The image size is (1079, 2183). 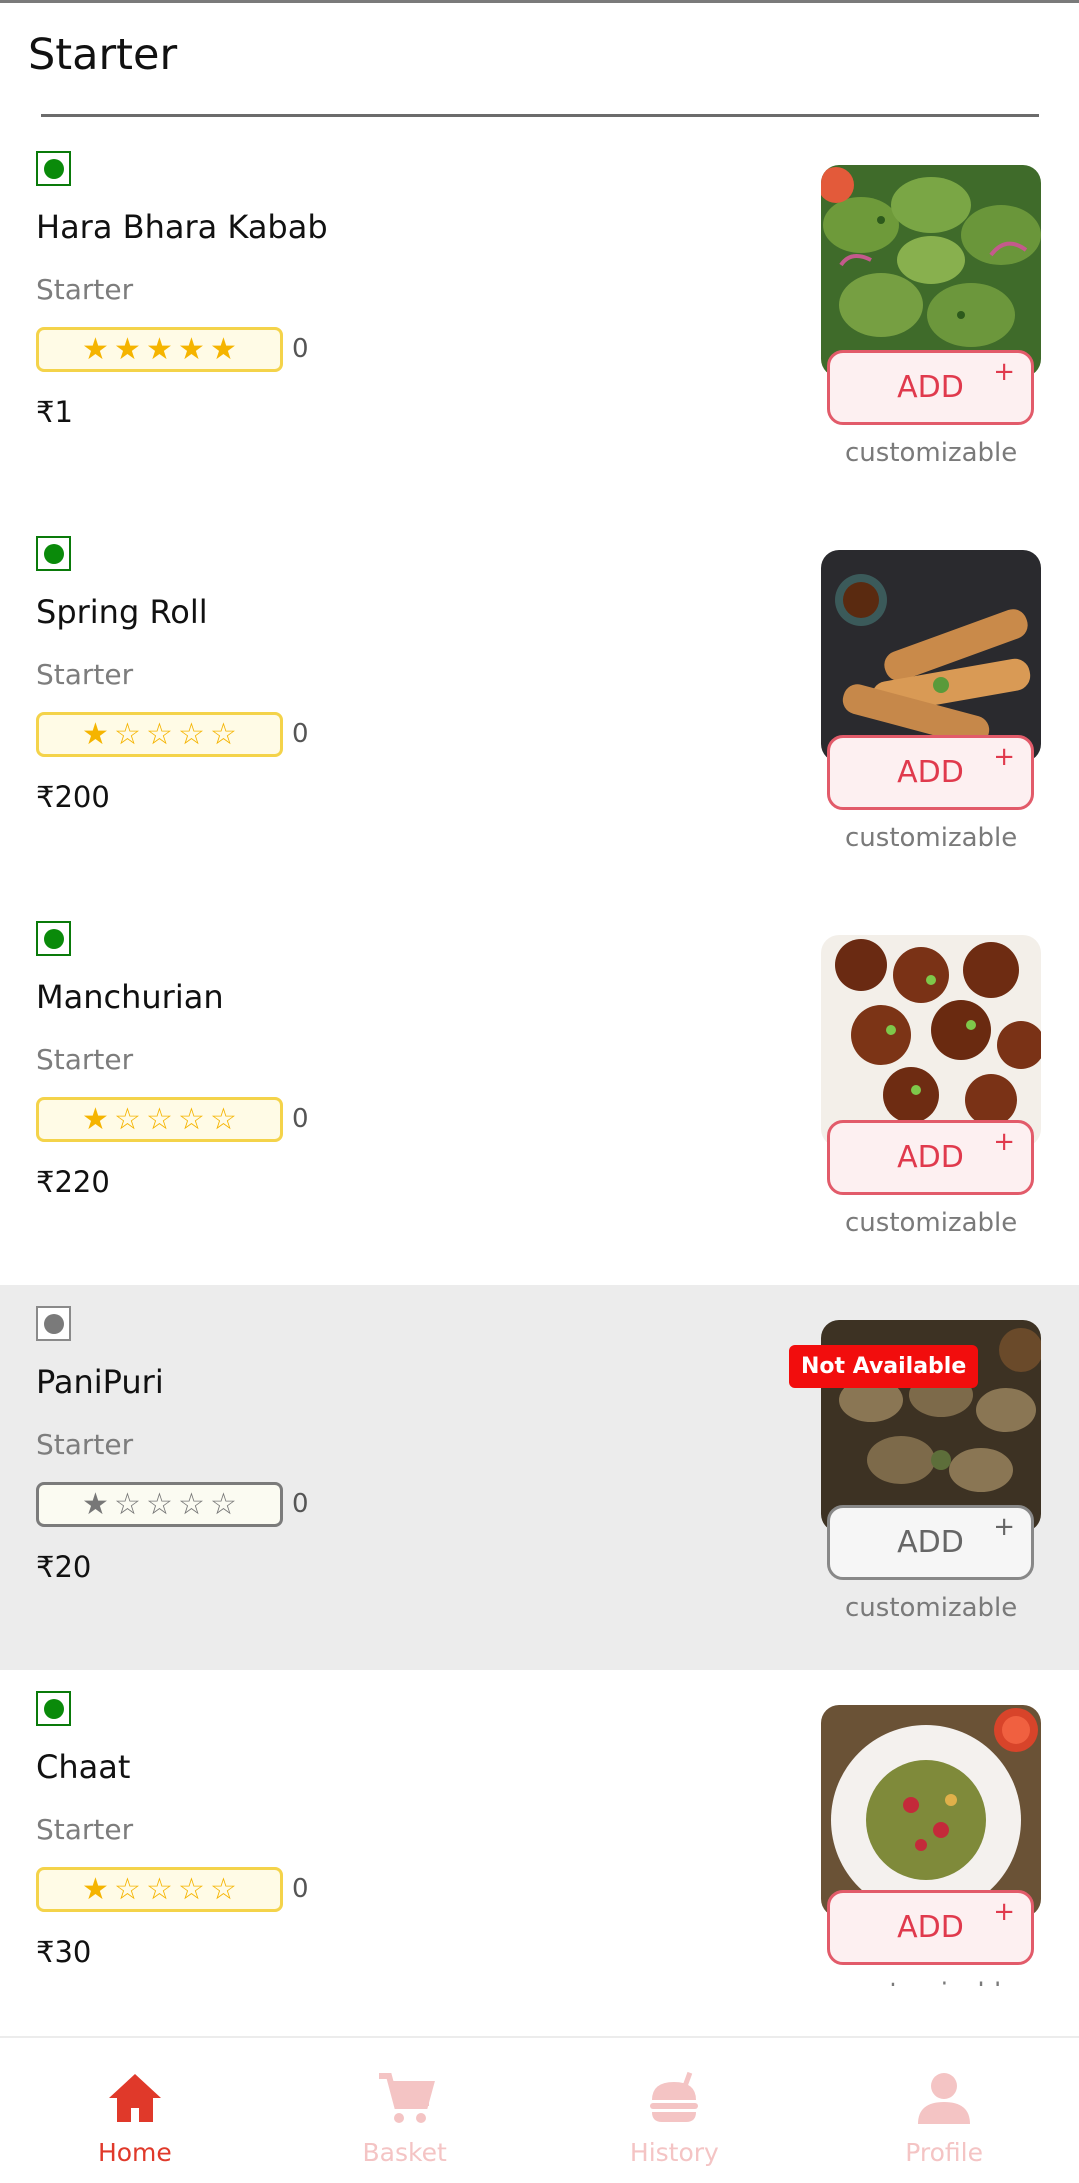 What do you see at coordinates (884, 1366) in the screenshot?
I see `not-available-badge: Not Available` at bounding box center [884, 1366].